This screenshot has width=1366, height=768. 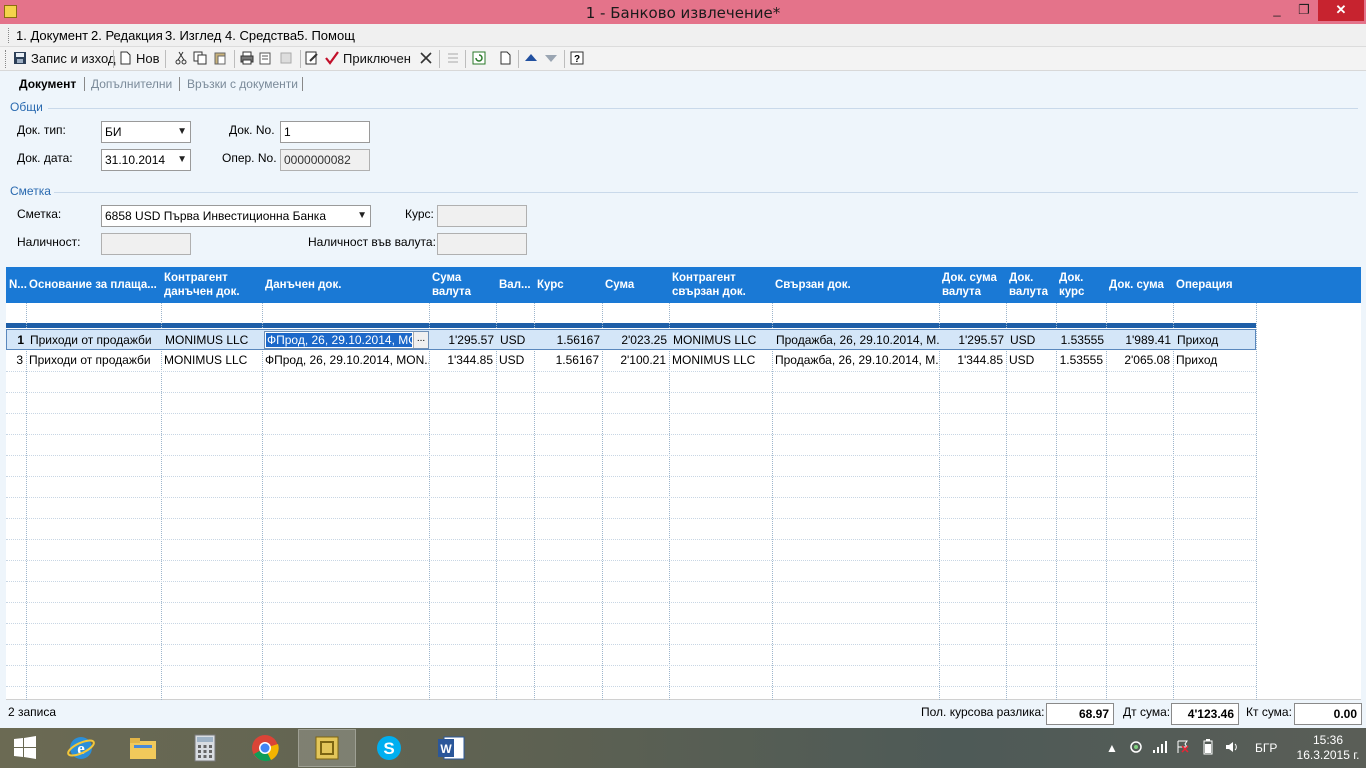 What do you see at coordinates (1208, 753) in the screenshot?
I see `tray-battery-icon` at bounding box center [1208, 753].